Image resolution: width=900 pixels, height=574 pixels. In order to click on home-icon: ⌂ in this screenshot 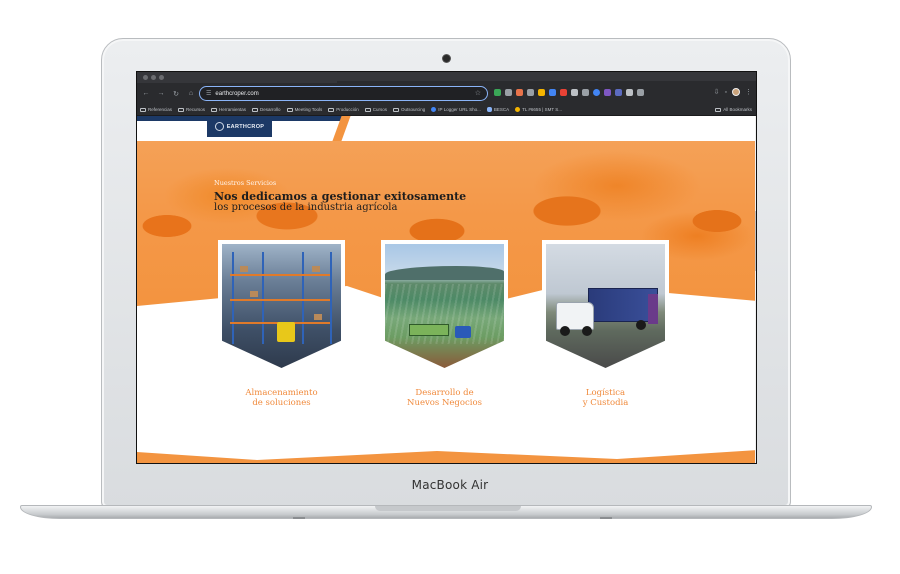, I will do `click(191, 93)`.